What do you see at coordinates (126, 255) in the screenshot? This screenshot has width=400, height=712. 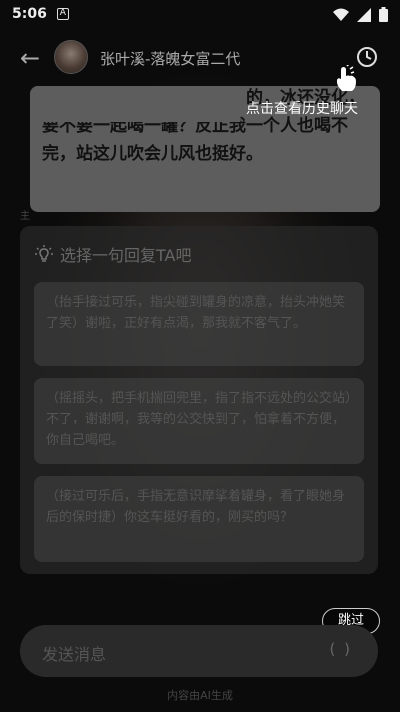 I see `reply-panel-title: 选择一句回复TA吧` at bounding box center [126, 255].